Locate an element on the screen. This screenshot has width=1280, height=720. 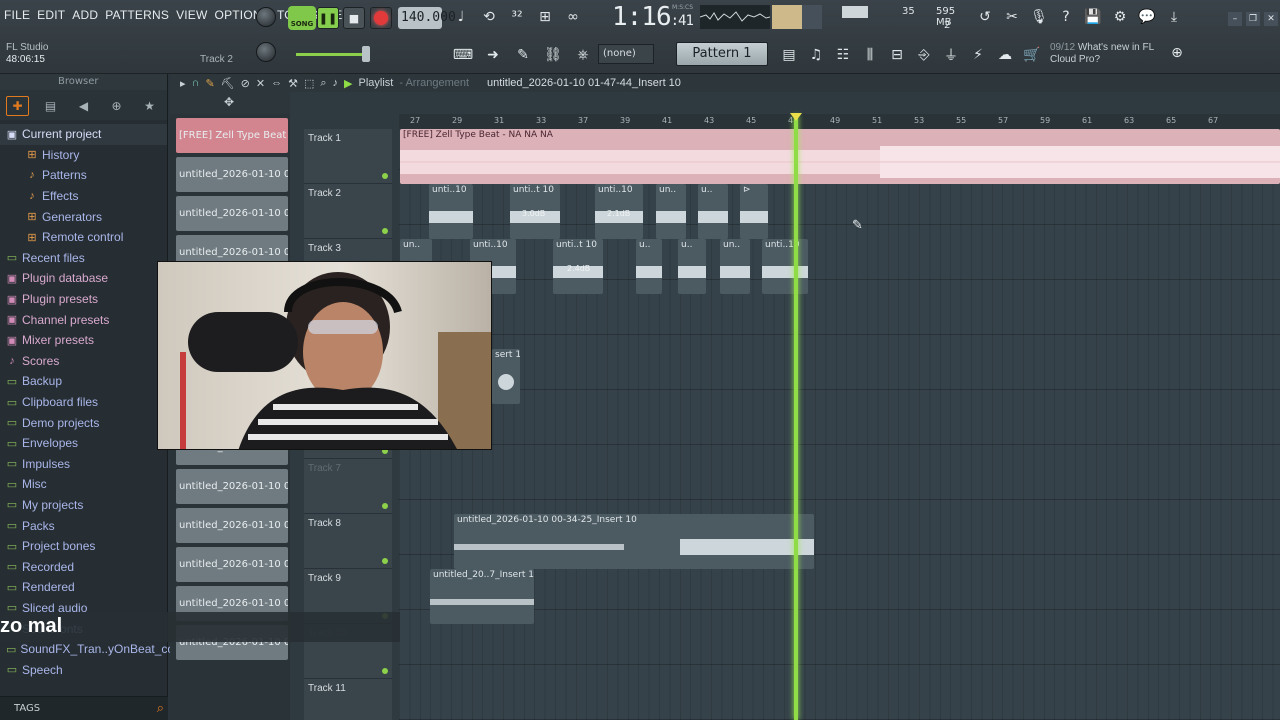
track-header: Track 11 is located at coordinates (348, 699).